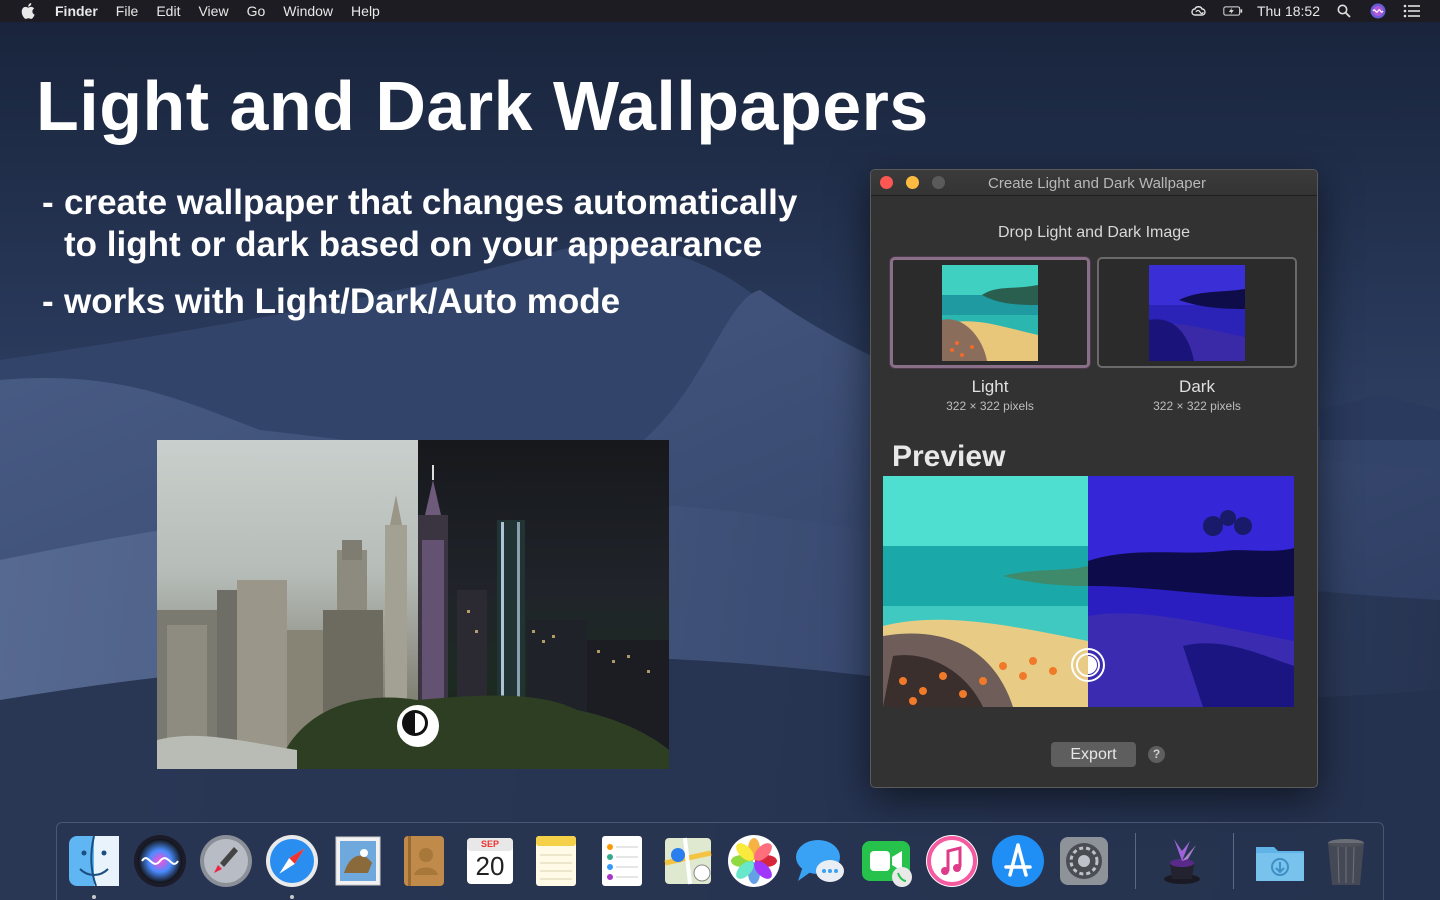 The height and width of the screenshot is (900, 1440). I want to click on light-size: 322 × 322 pixels, so click(990, 406).